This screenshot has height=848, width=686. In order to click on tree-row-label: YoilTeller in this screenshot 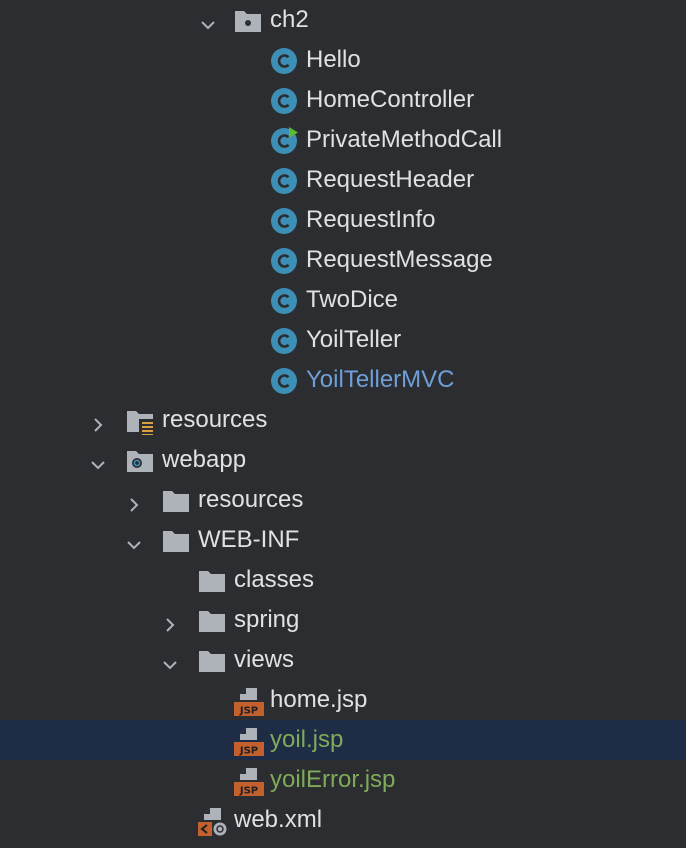, I will do `click(354, 339)`.